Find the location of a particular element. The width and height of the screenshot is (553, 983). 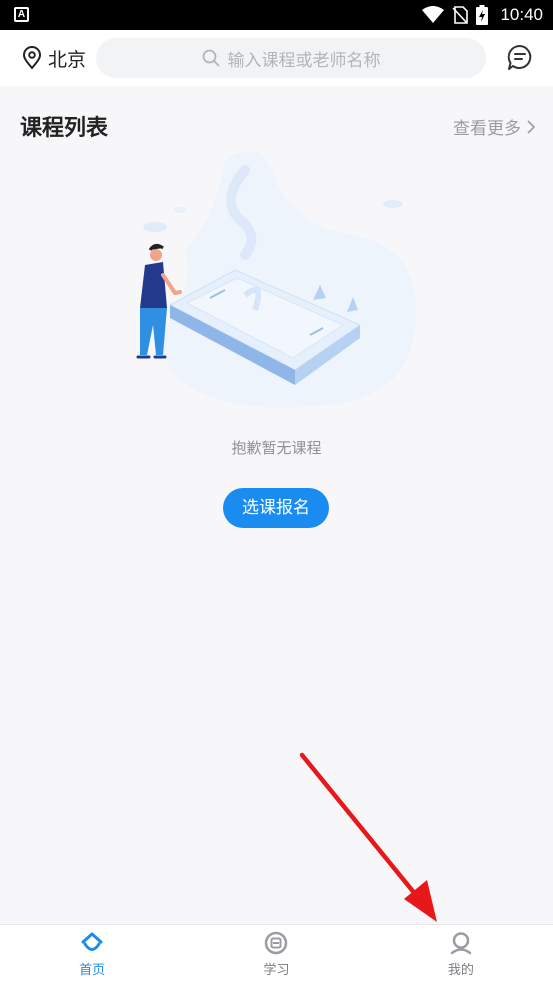

see-more-link: 查看更多 is located at coordinates (494, 126).